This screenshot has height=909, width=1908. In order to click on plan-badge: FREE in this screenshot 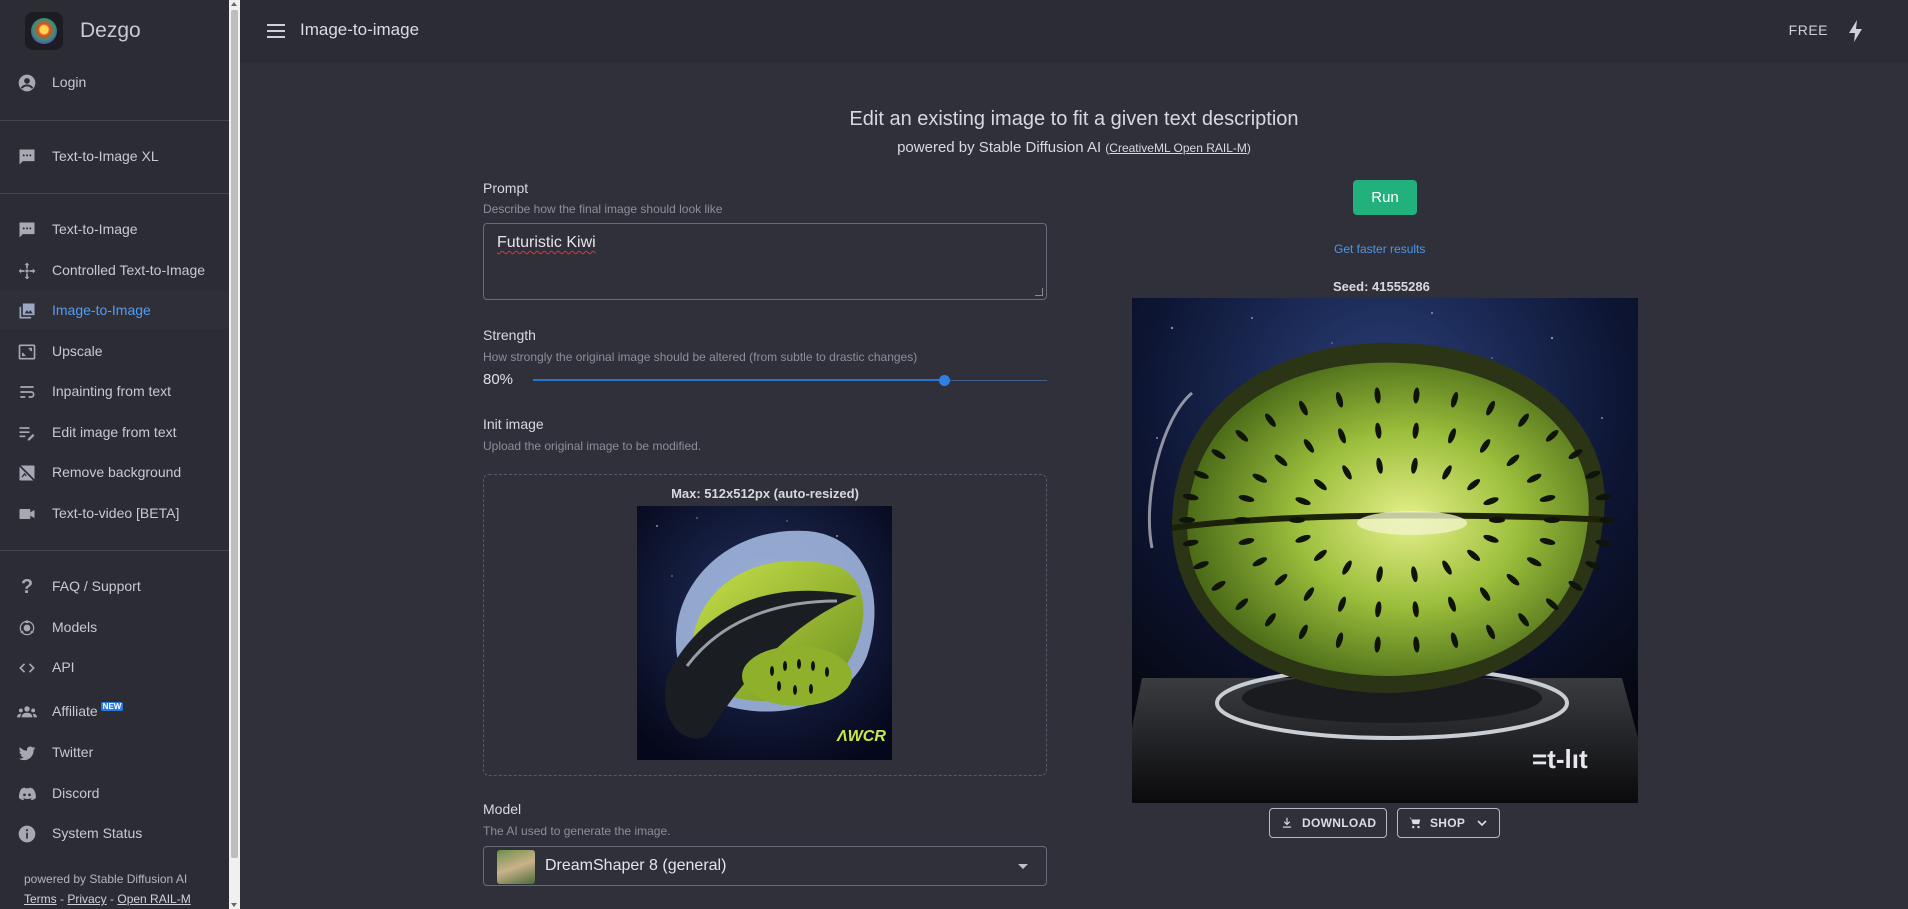, I will do `click(1808, 30)`.